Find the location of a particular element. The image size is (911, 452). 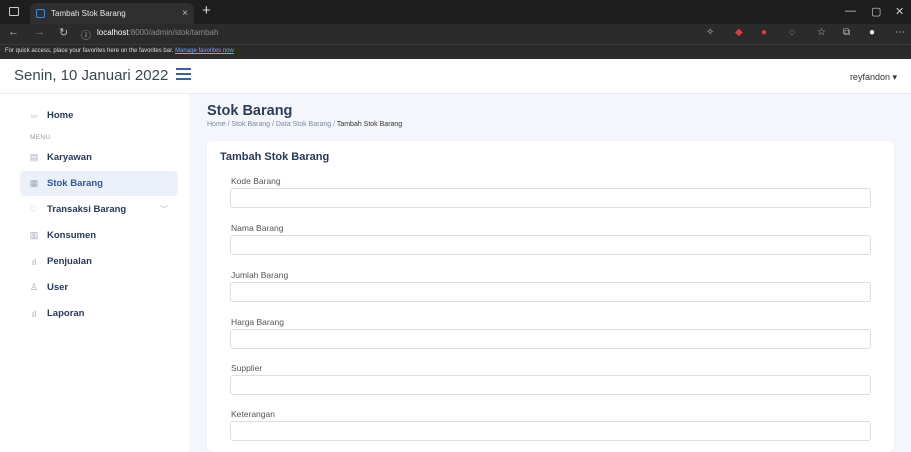

minimize-icon: — is located at coordinates (850, 11).